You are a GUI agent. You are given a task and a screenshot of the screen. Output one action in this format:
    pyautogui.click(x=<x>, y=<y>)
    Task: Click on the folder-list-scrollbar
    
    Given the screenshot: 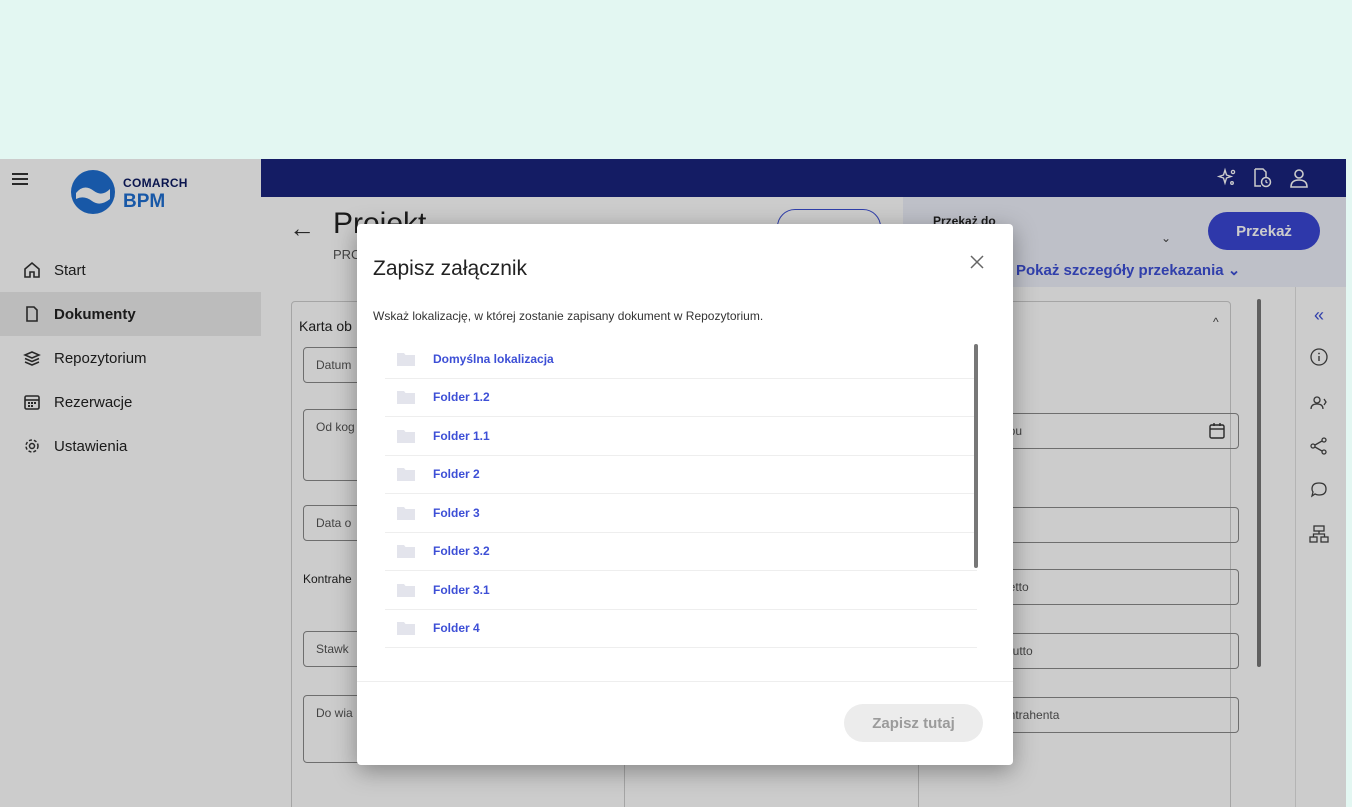 What is the action you would take?
    pyautogui.click(x=976, y=456)
    